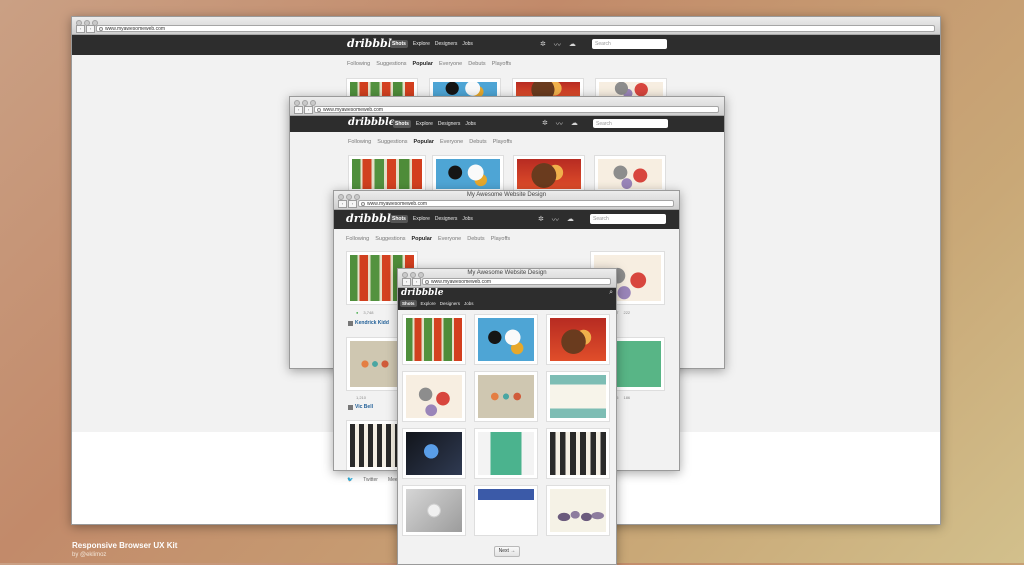  What do you see at coordinates (507, 551) in the screenshot?
I see `next-page-button: Next →` at bounding box center [507, 551].